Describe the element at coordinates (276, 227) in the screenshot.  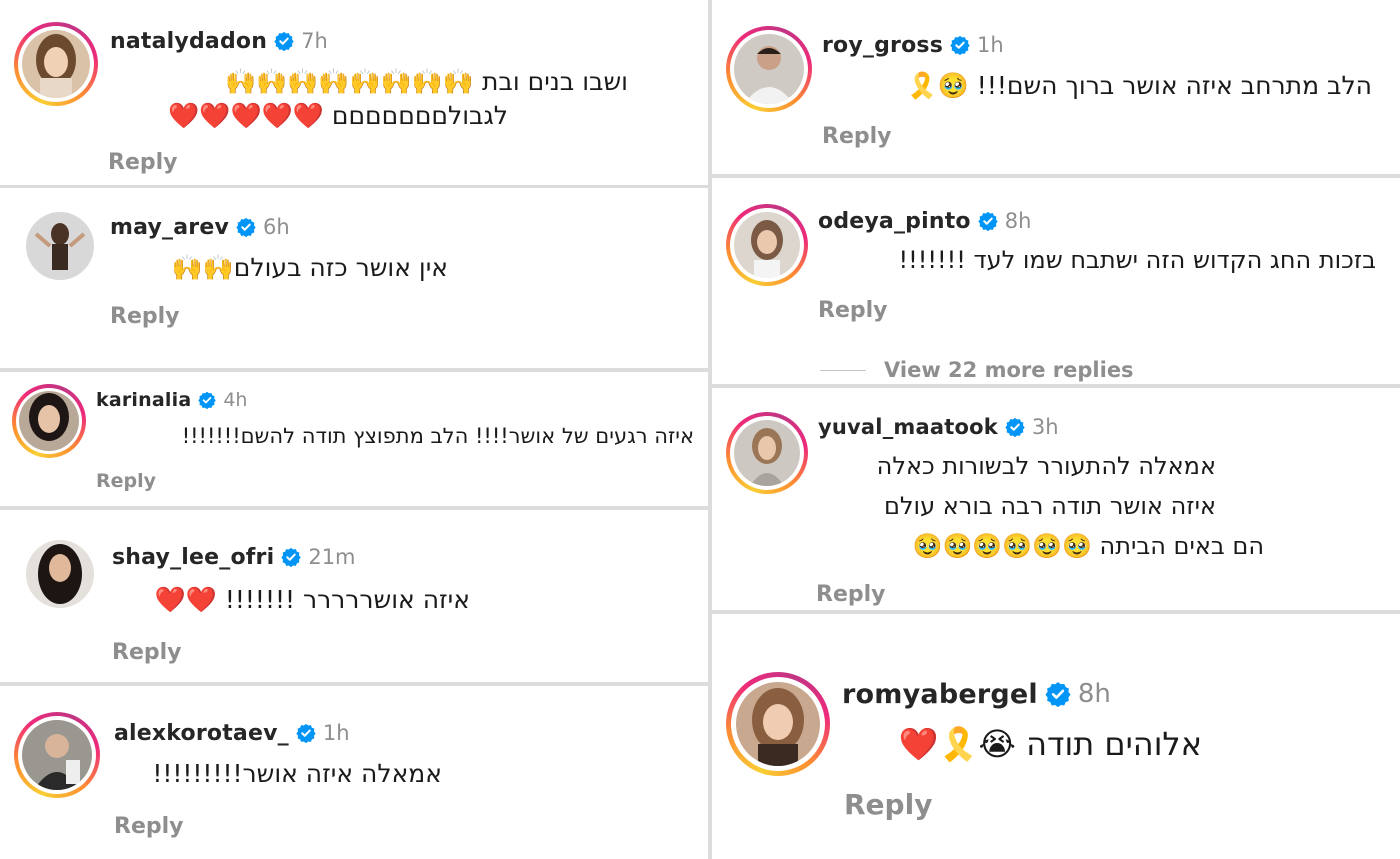
I see `timestamp: 6h` at that location.